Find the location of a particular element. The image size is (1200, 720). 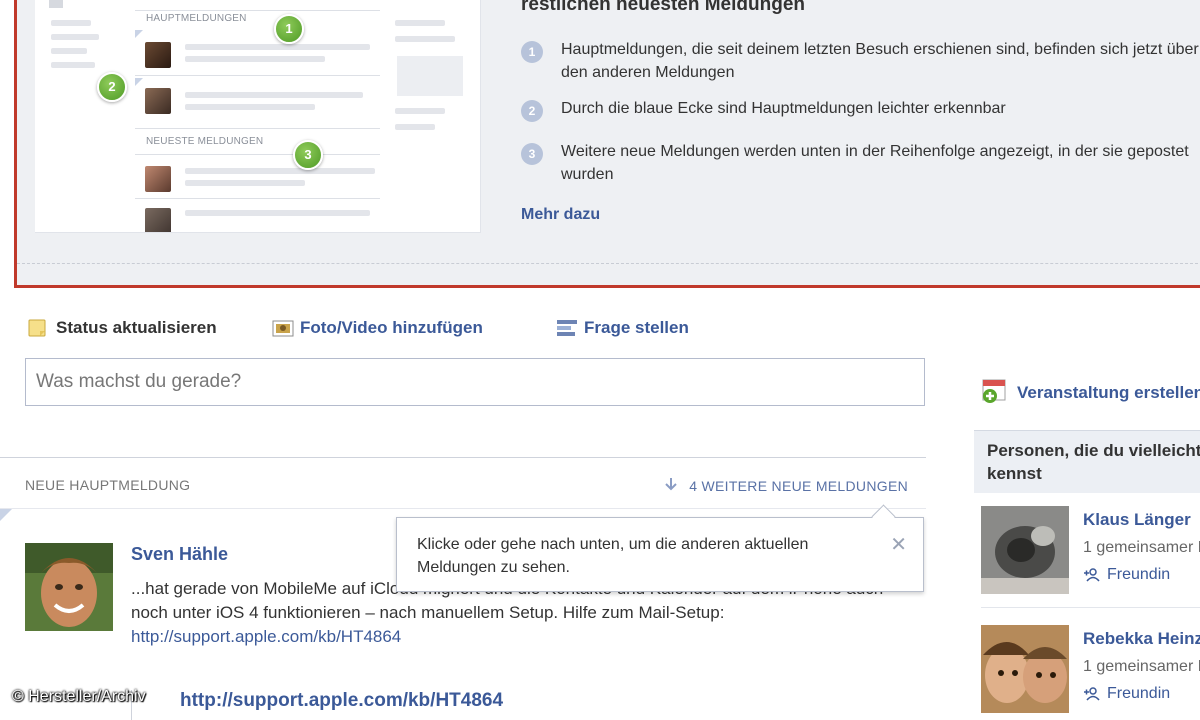

feed-section-label: NEUE HAUPTMELDUNG is located at coordinates (108, 485).